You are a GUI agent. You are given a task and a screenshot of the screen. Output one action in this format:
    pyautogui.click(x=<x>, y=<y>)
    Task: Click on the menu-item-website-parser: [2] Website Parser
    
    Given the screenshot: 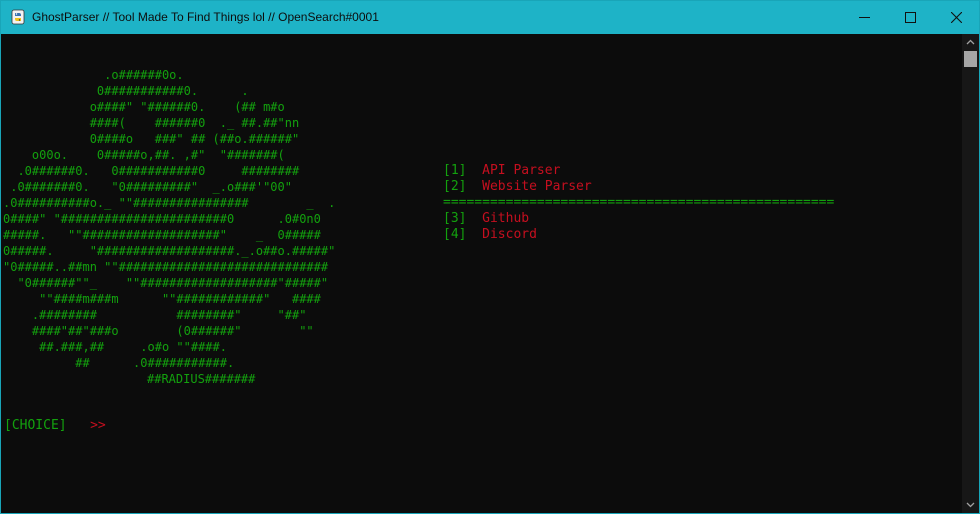 What is the action you would take?
    pyautogui.click(x=638, y=187)
    